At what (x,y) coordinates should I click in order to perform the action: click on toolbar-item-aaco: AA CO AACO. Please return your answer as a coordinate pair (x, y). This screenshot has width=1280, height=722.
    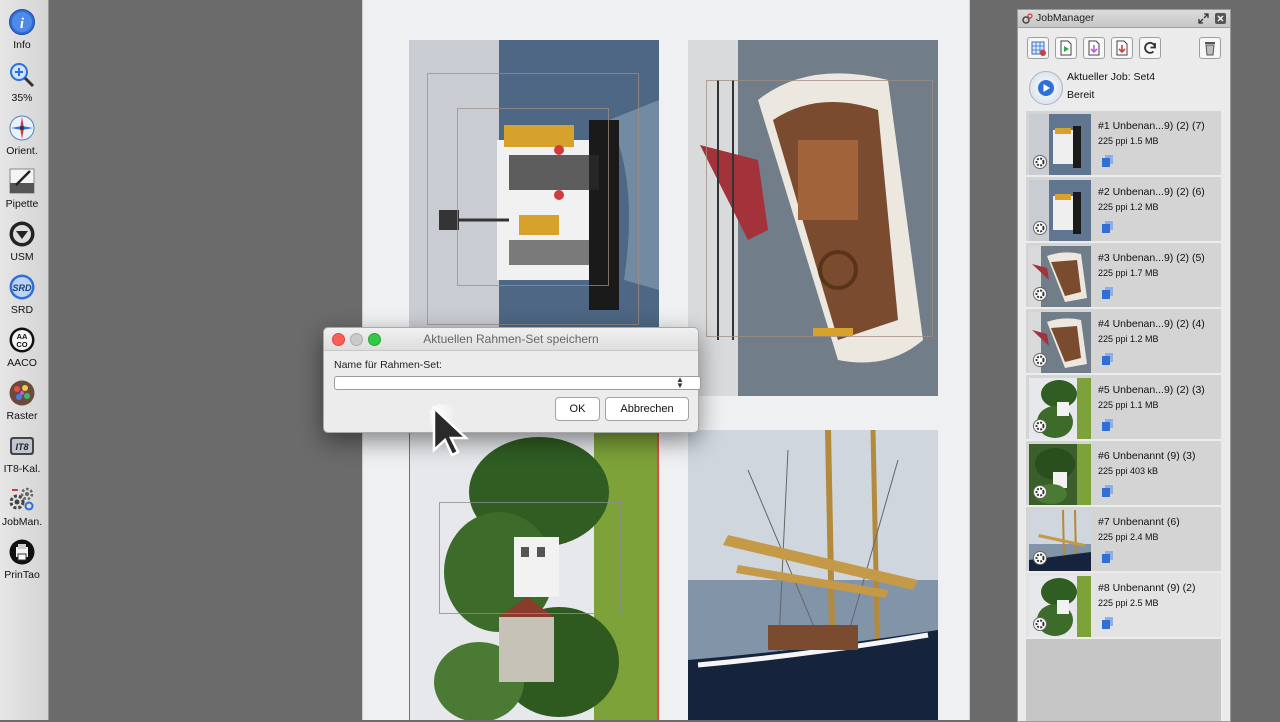
    Looking at the image, I should click on (22, 344).